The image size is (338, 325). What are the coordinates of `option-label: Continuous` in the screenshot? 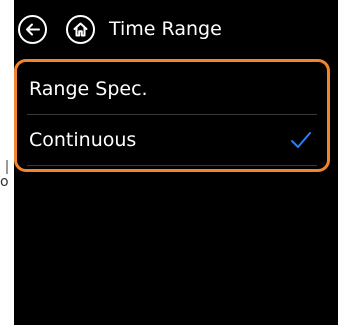 It's located at (83, 140).